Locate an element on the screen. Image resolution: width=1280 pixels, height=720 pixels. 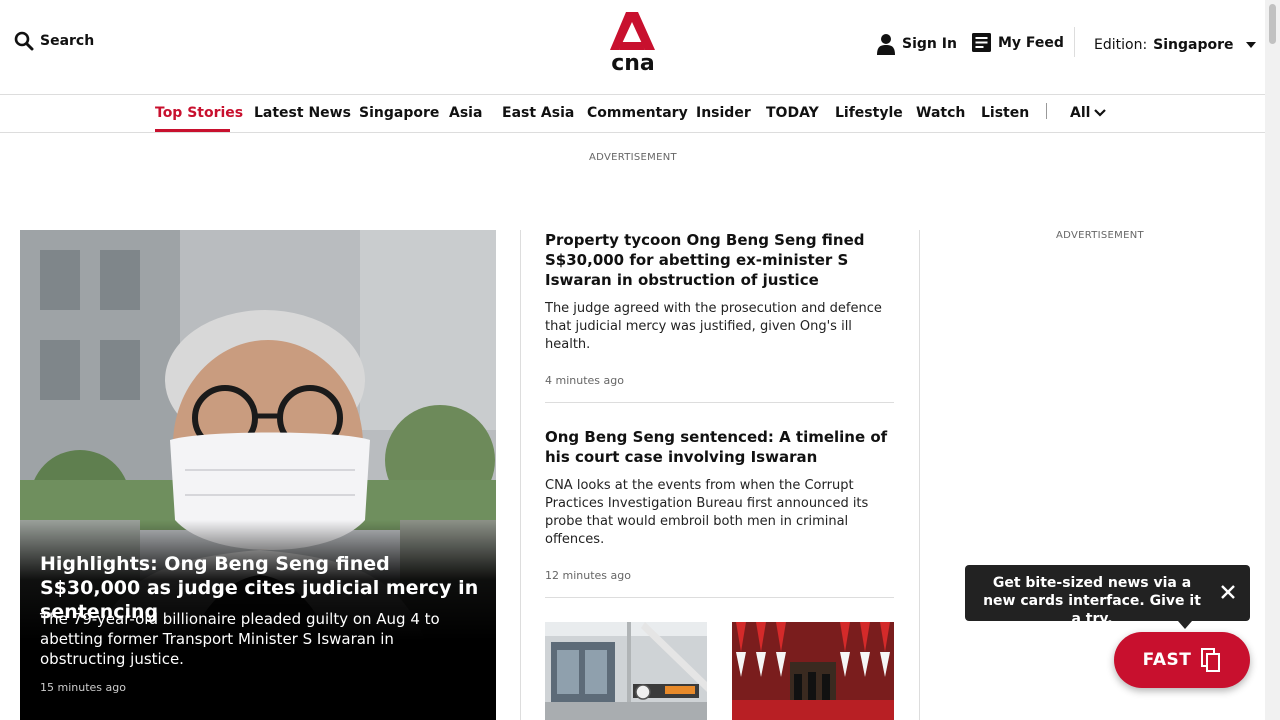
nav-item-singapore: Singapore is located at coordinates (399, 113).